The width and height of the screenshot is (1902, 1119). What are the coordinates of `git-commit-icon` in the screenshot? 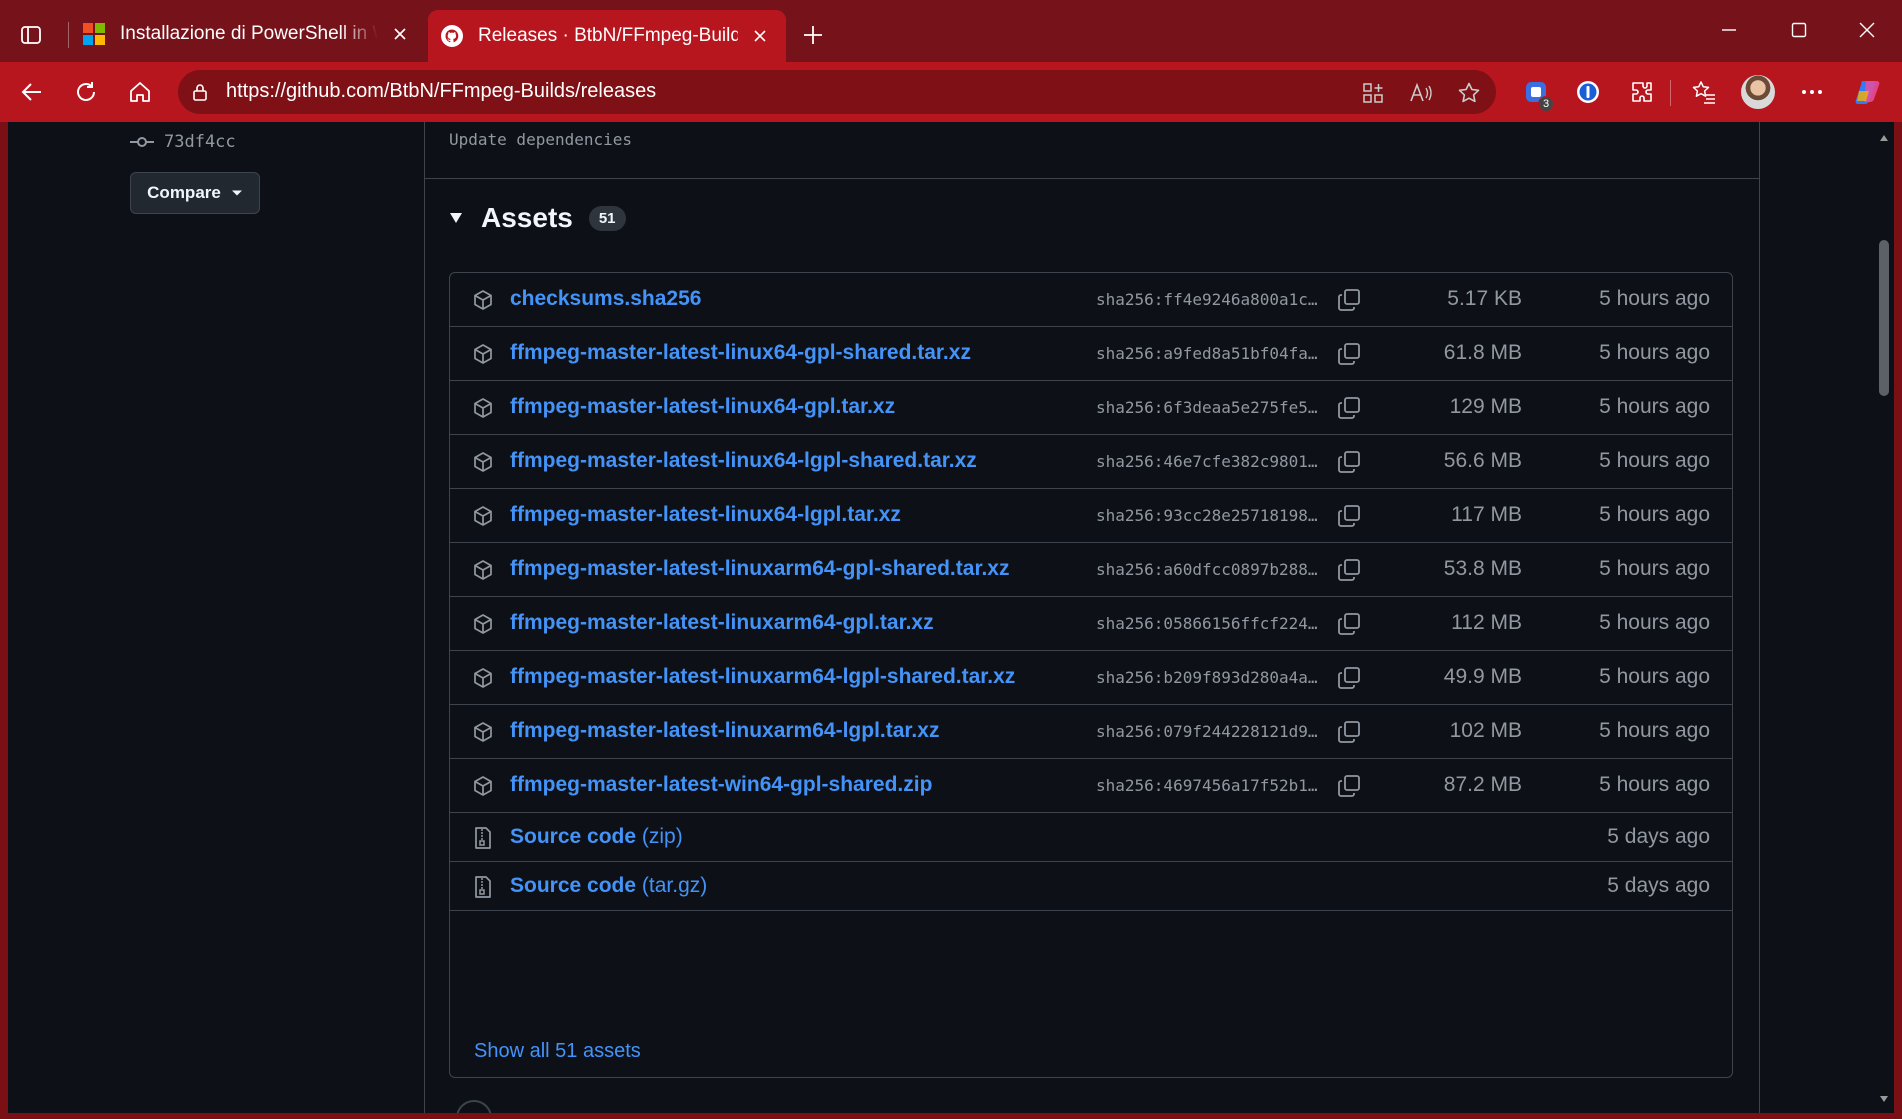 It's located at (142, 142).